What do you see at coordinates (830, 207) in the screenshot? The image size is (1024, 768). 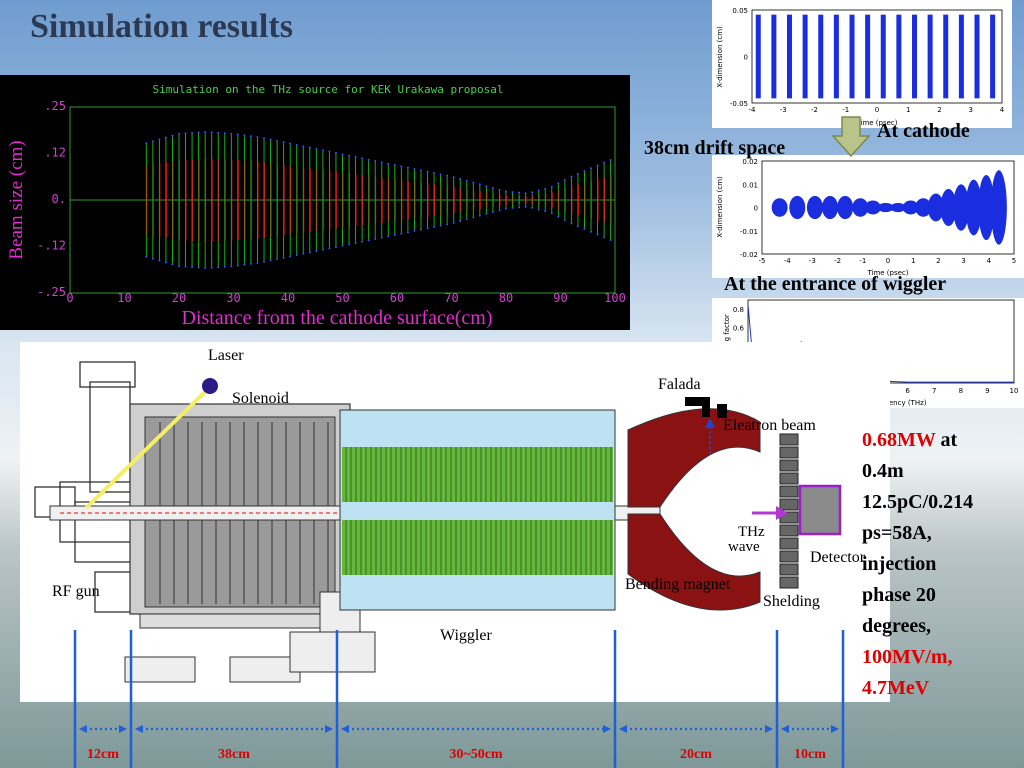 I see `wiggler-bunch` at bounding box center [830, 207].